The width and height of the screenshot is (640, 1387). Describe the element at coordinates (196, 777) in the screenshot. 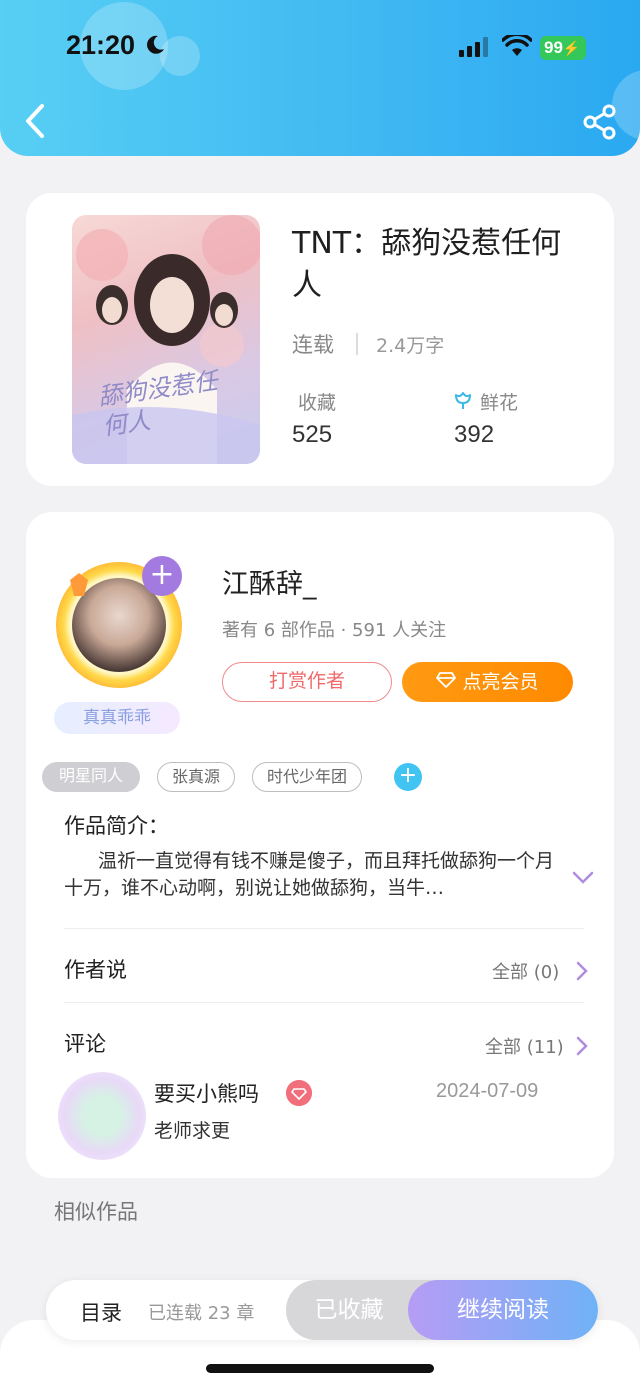

I see `tag-item: 张真源` at that location.